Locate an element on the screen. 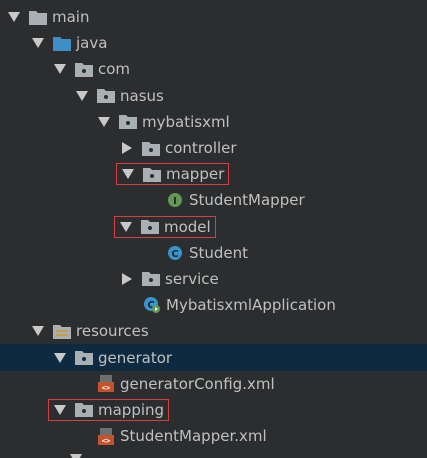 The width and height of the screenshot is (427, 458). tree-row-application: C MybatisxmlApplication is located at coordinates (213, 305).